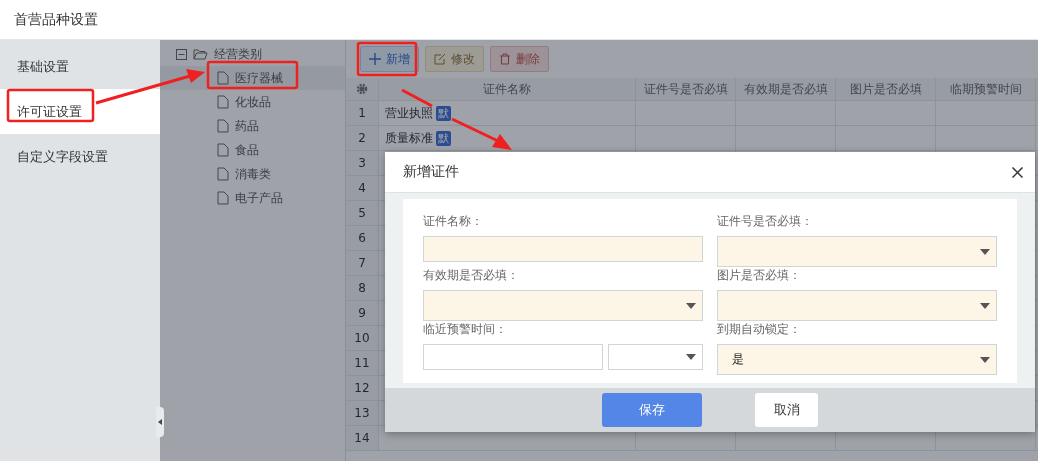 The height and width of the screenshot is (461, 1038). Describe the element at coordinates (738, 359) in the screenshot. I see `select-value: 是` at that location.